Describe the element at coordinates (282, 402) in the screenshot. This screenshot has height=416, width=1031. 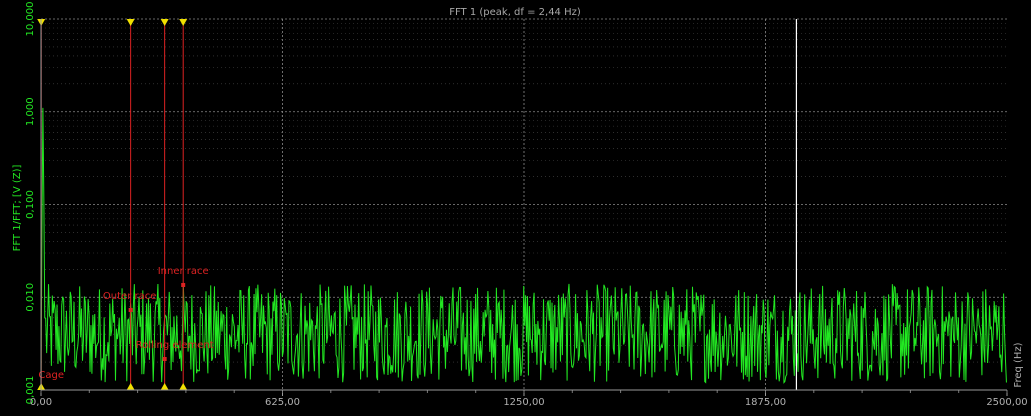
I see `x-tick-label: 625,00` at that location.